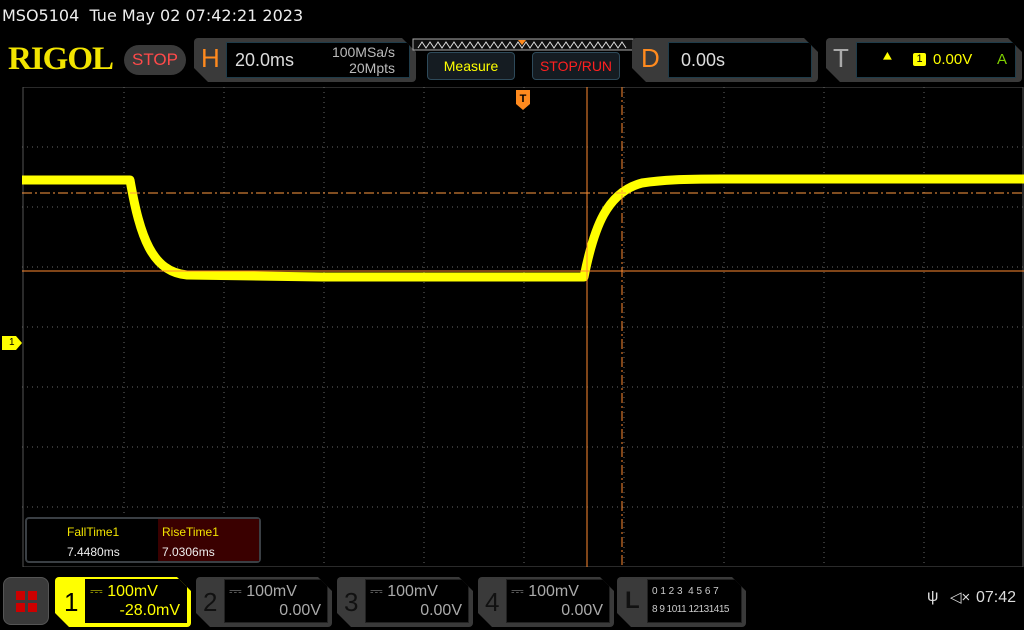 This screenshot has width=1024, height=630. Describe the element at coordinates (650, 58) in the screenshot. I see `delay-letter: D` at that location.